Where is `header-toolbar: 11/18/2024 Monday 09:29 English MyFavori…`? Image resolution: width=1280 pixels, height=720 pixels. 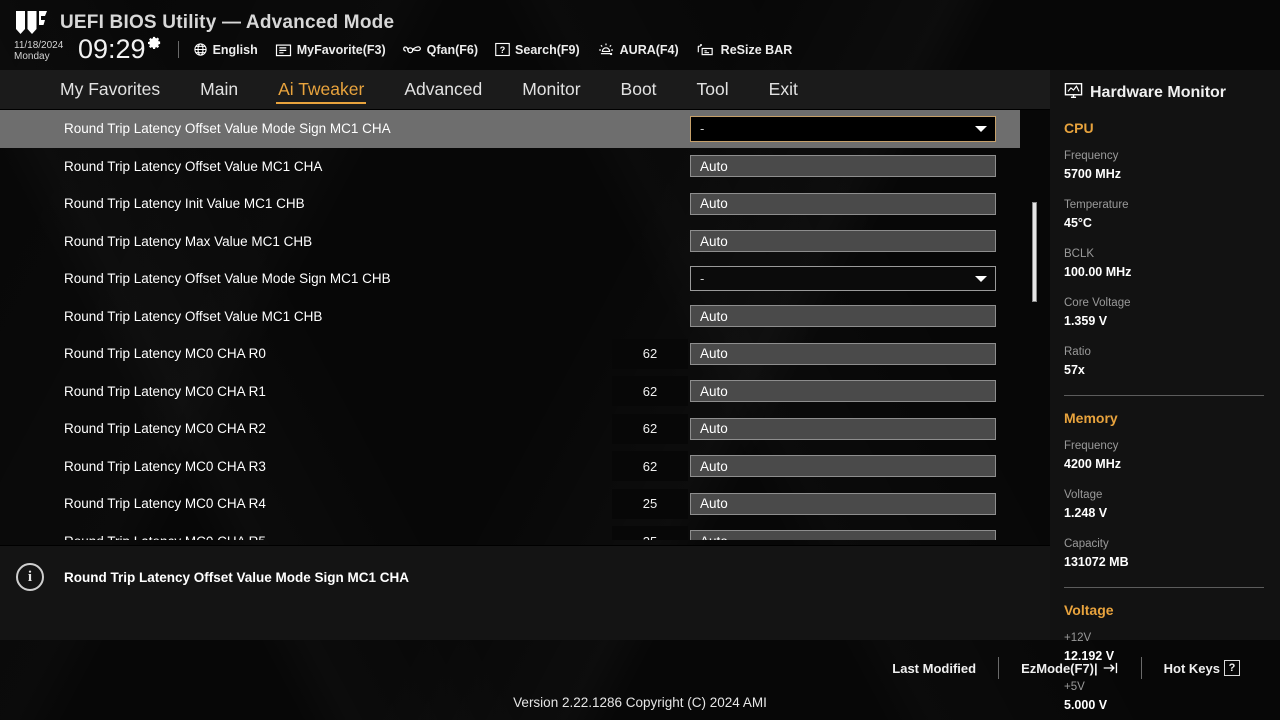
header-toolbar: 11/18/2024 Monday 09:29 English MyFavori… is located at coordinates (411, 49).